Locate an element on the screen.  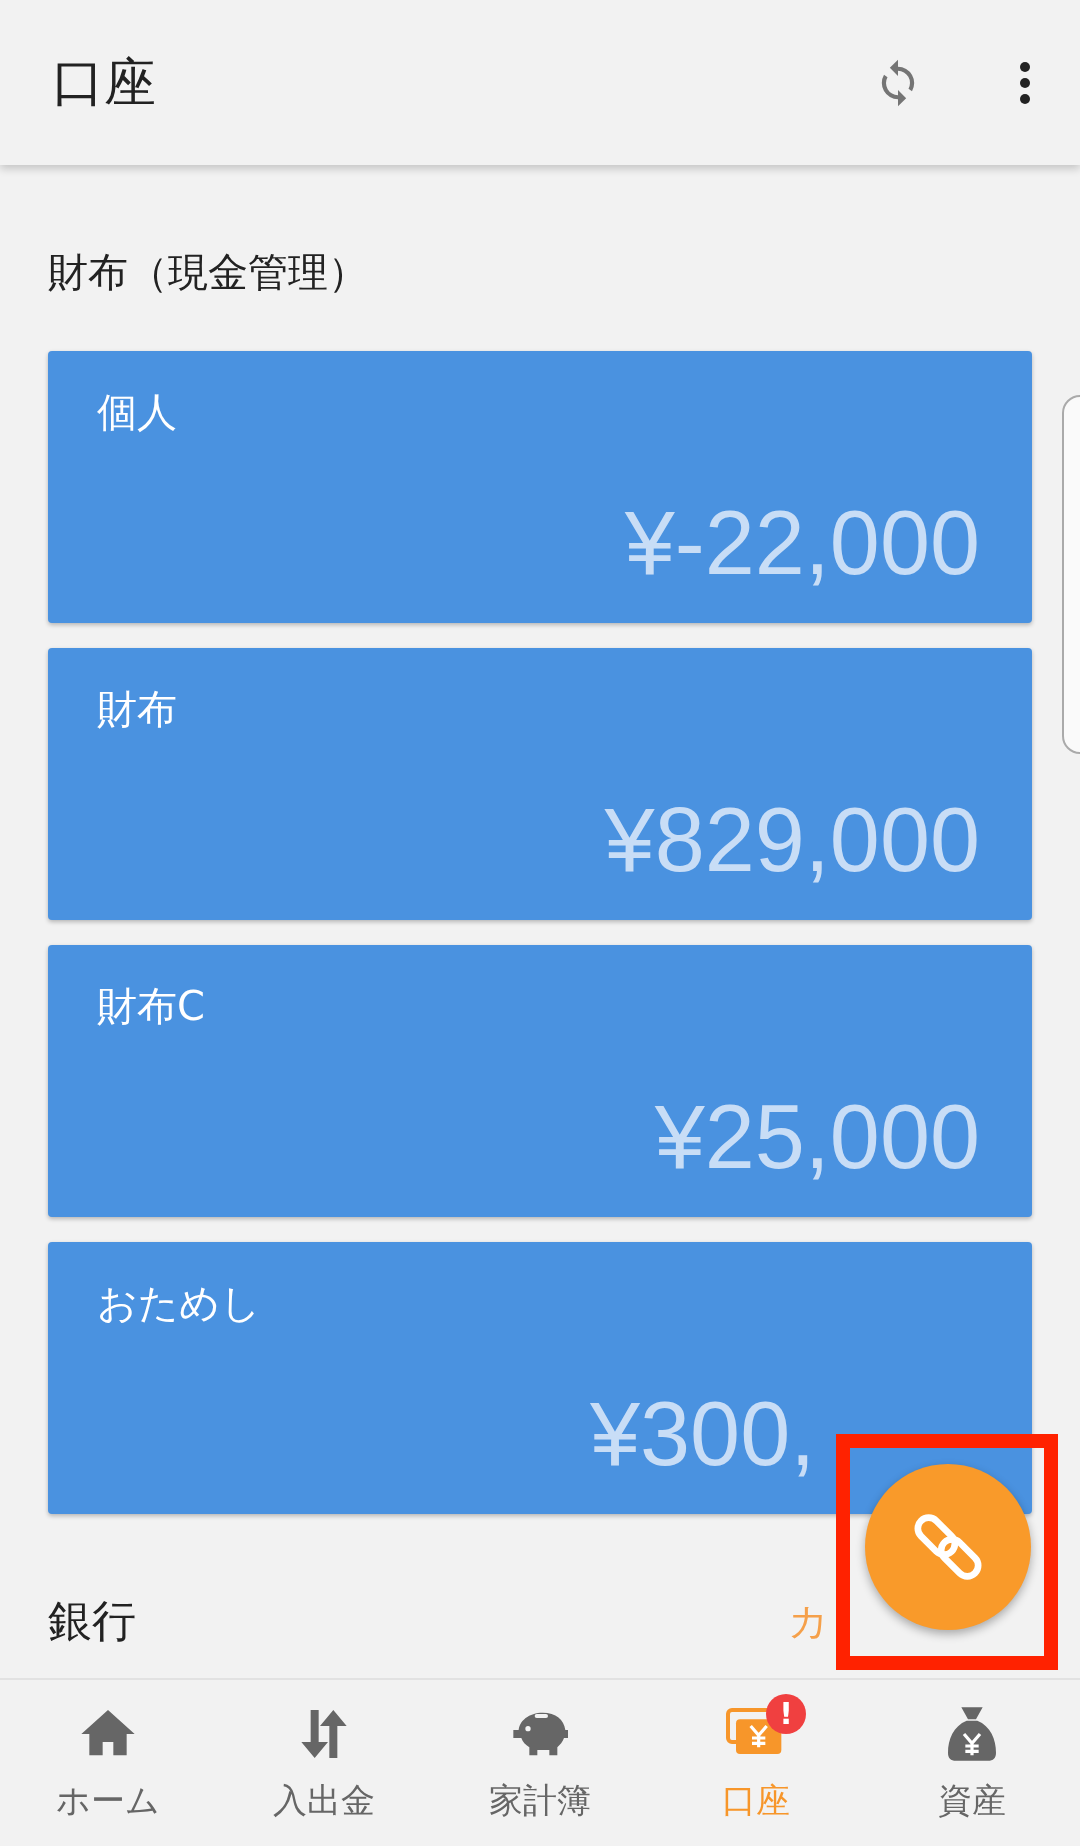
nav-tab: 家計簿 is located at coordinates (540, 1763).